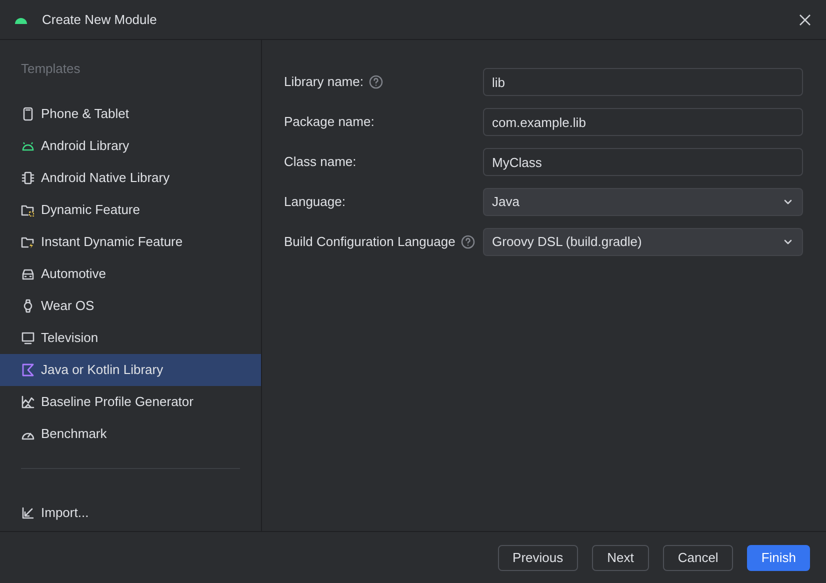 The image size is (826, 583). I want to click on chart-icon, so click(28, 402).